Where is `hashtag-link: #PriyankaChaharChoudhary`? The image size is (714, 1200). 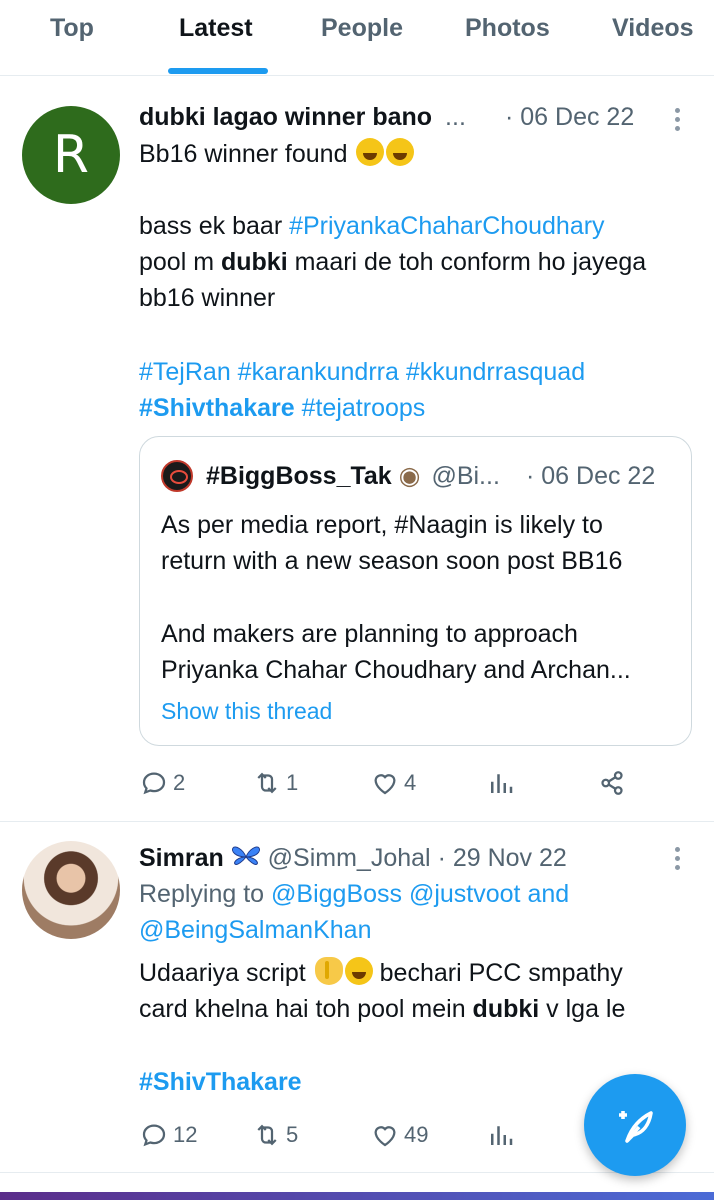 hashtag-link: #PriyankaChaharChoudhary is located at coordinates (446, 226).